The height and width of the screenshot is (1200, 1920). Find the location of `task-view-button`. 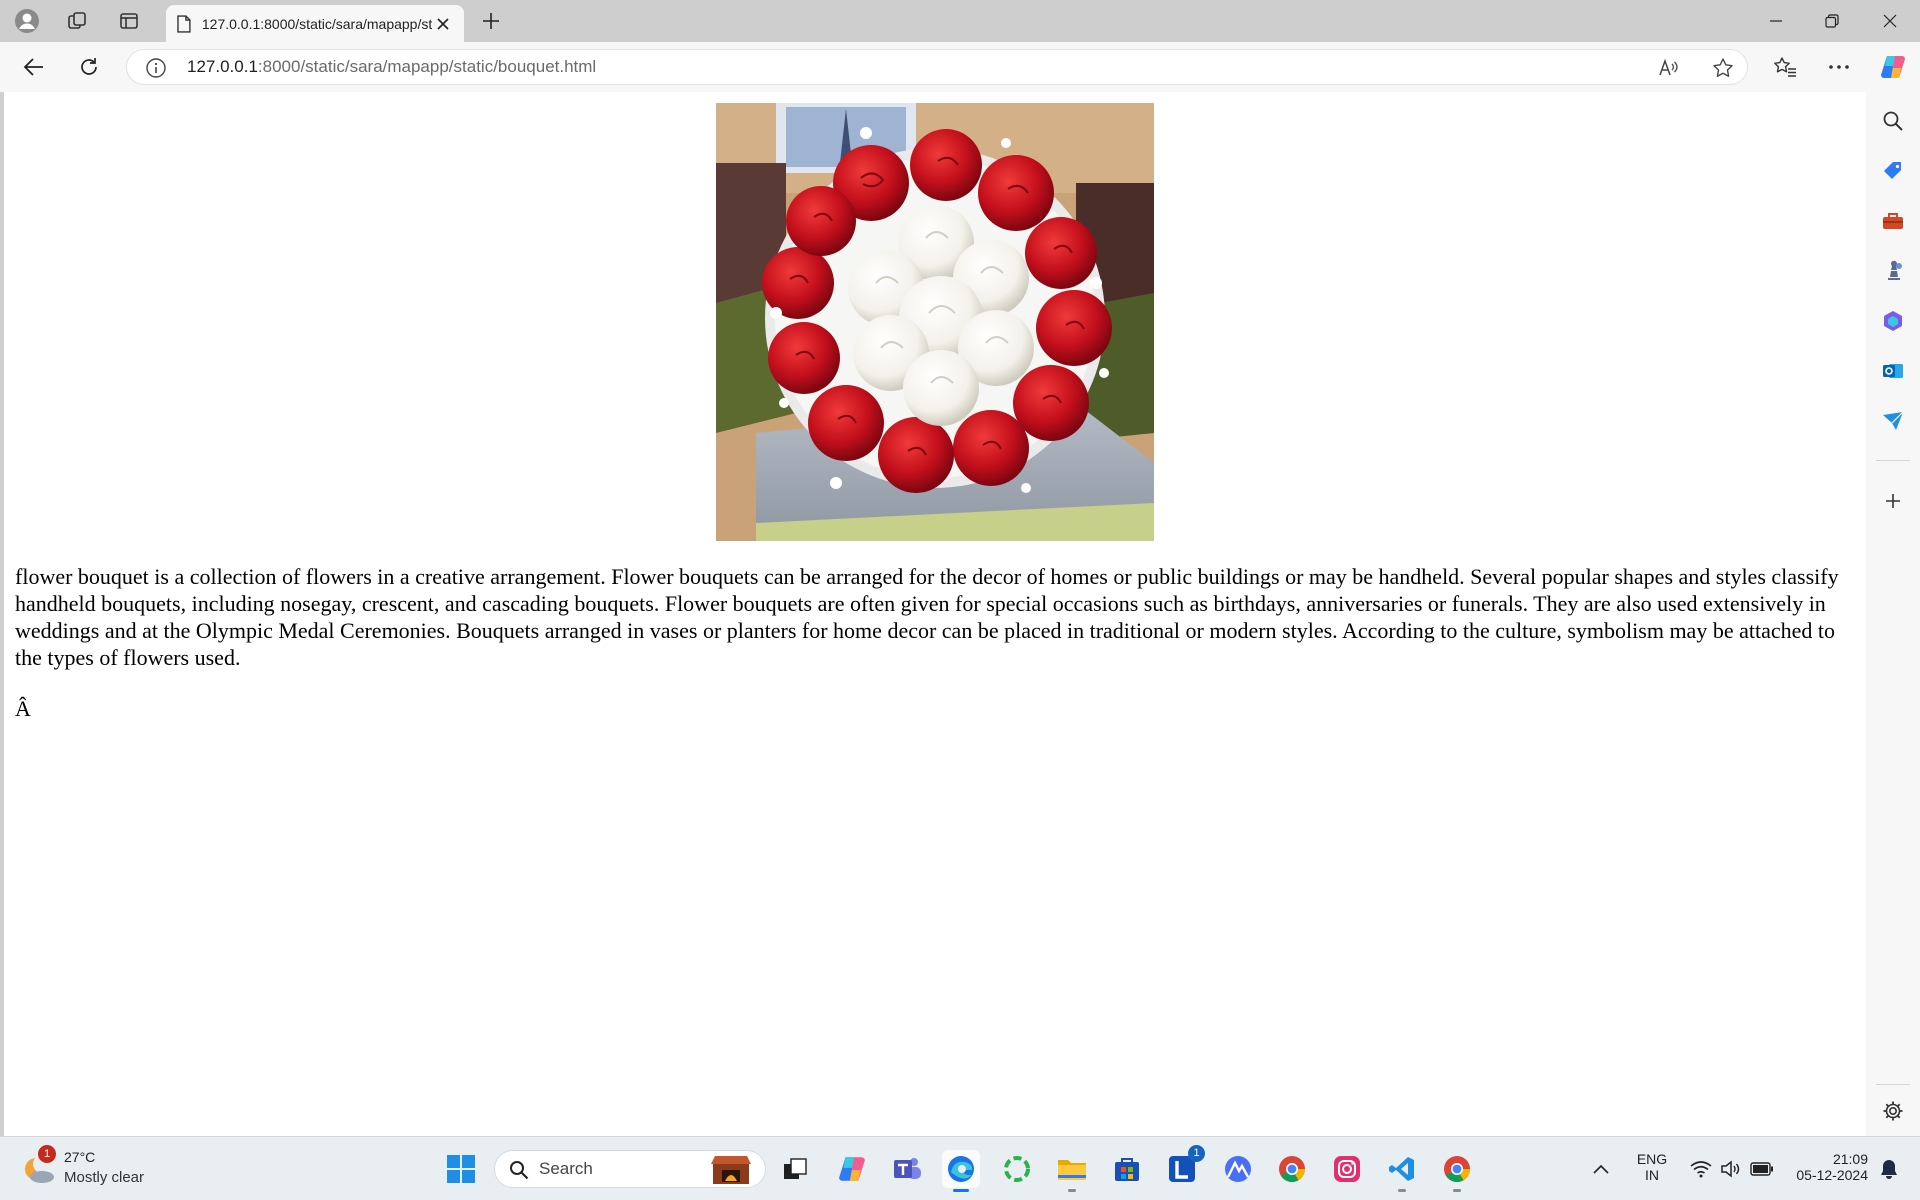

task-view-button is located at coordinates (795, 1169).